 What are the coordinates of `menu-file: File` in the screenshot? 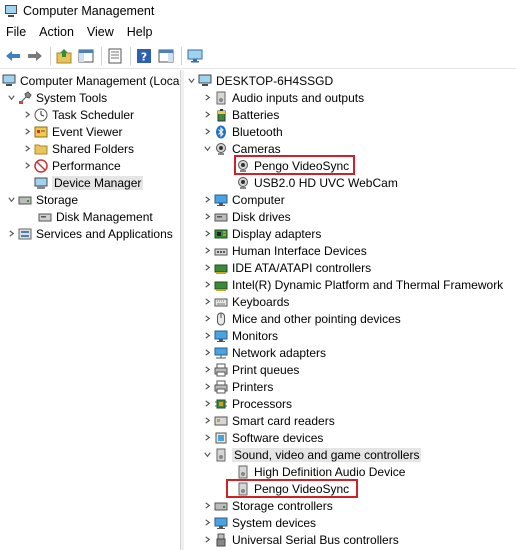 It's located at (16, 32).